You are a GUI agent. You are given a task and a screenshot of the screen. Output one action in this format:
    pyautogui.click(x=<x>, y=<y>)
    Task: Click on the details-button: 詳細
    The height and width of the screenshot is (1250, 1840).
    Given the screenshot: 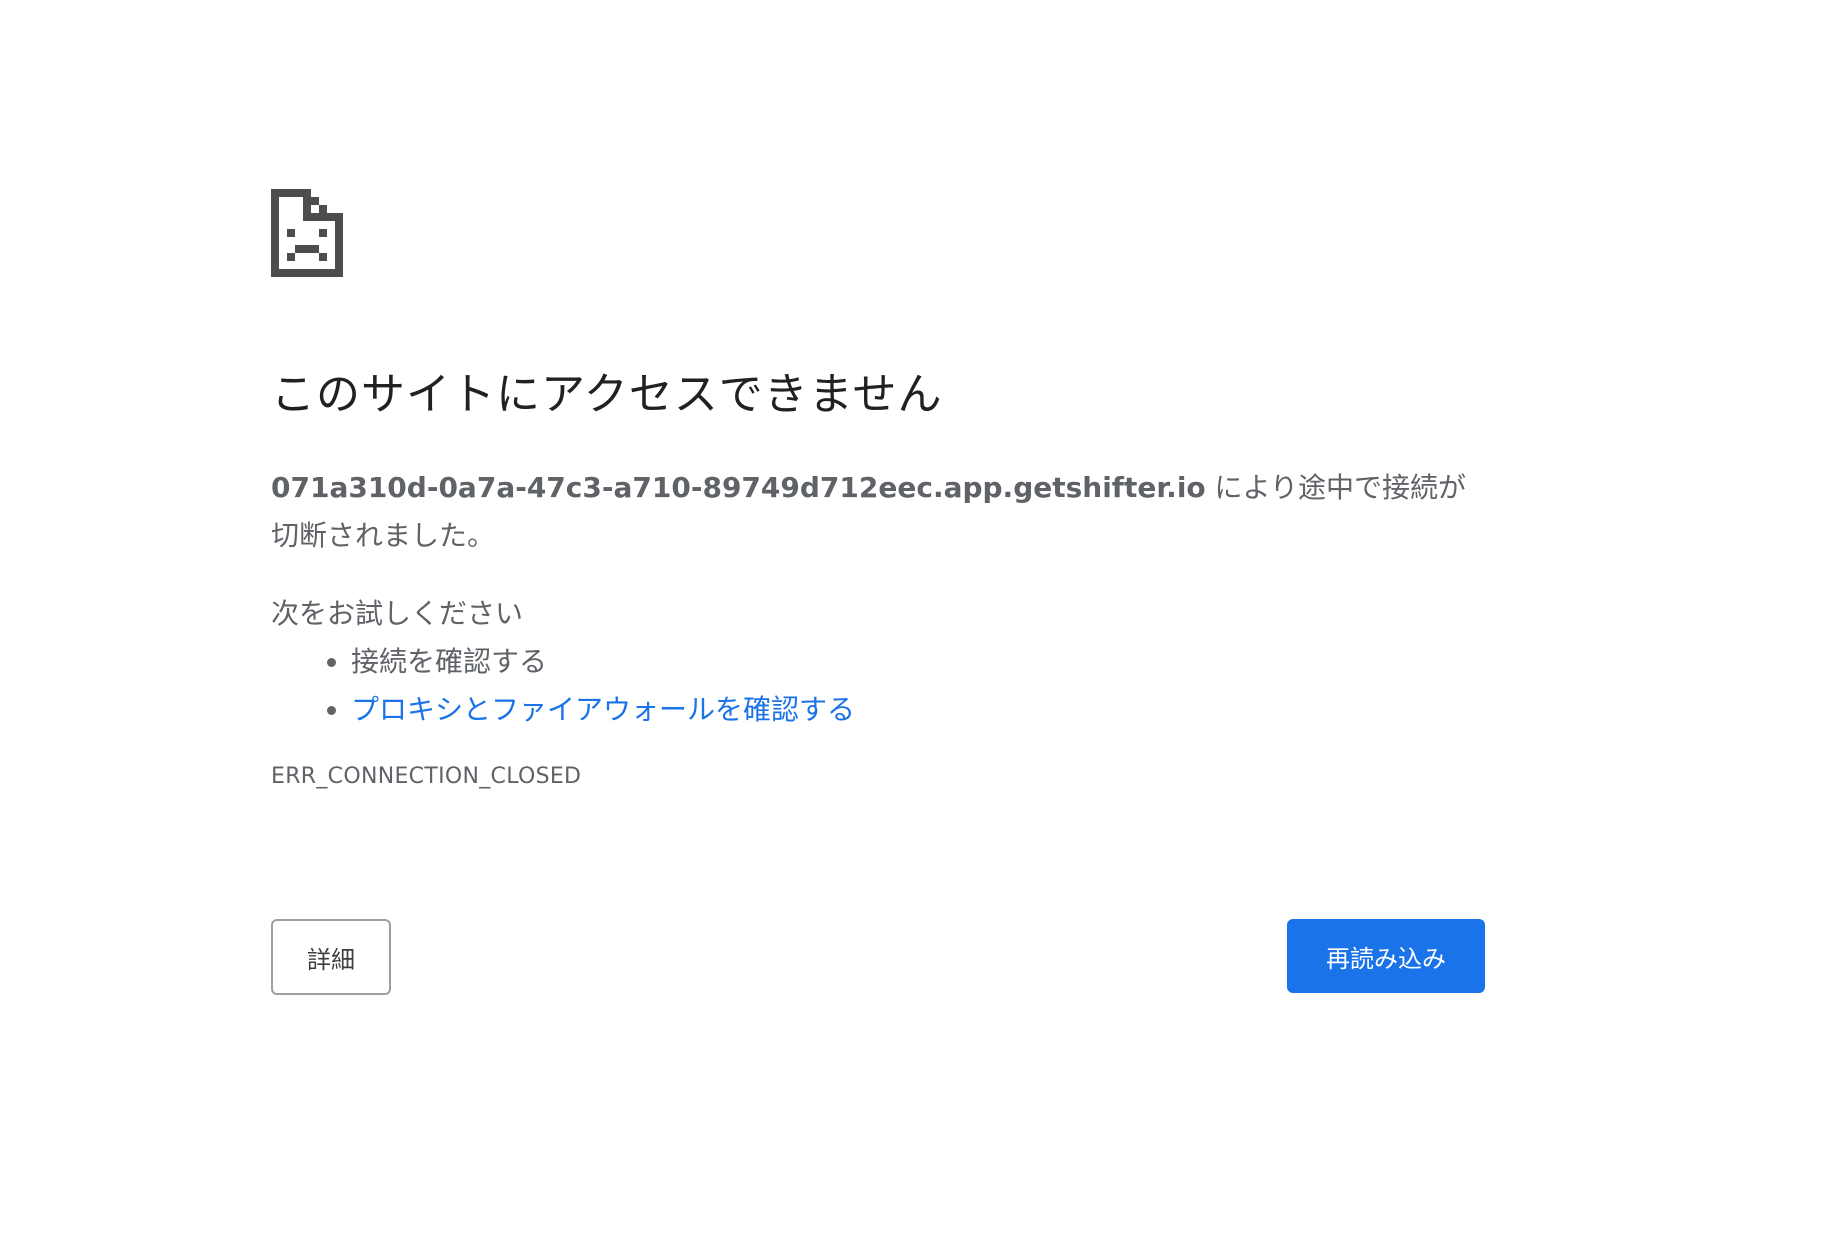 What is the action you would take?
    pyautogui.click(x=331, y=957)
    